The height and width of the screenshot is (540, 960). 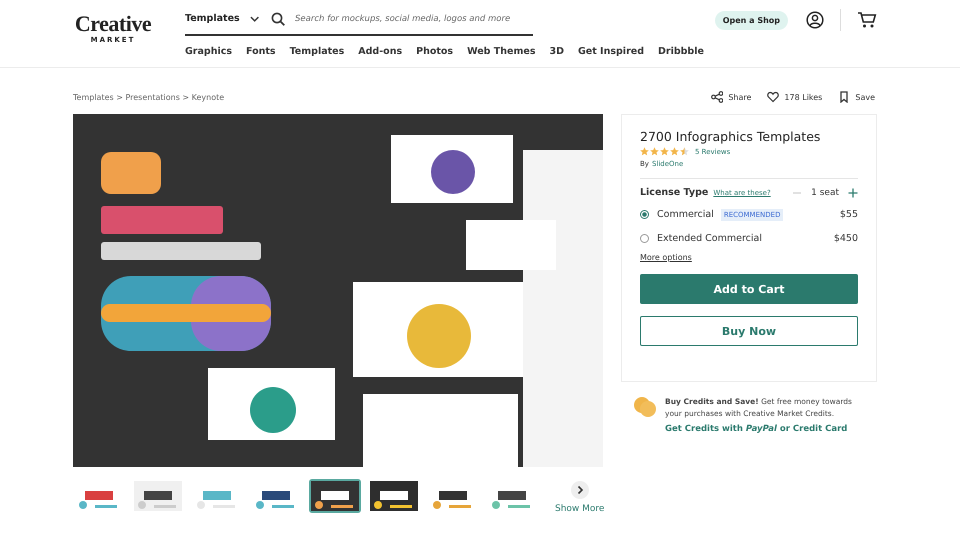 I want to click on chevron-down-icon, so click(x=254, y=19).